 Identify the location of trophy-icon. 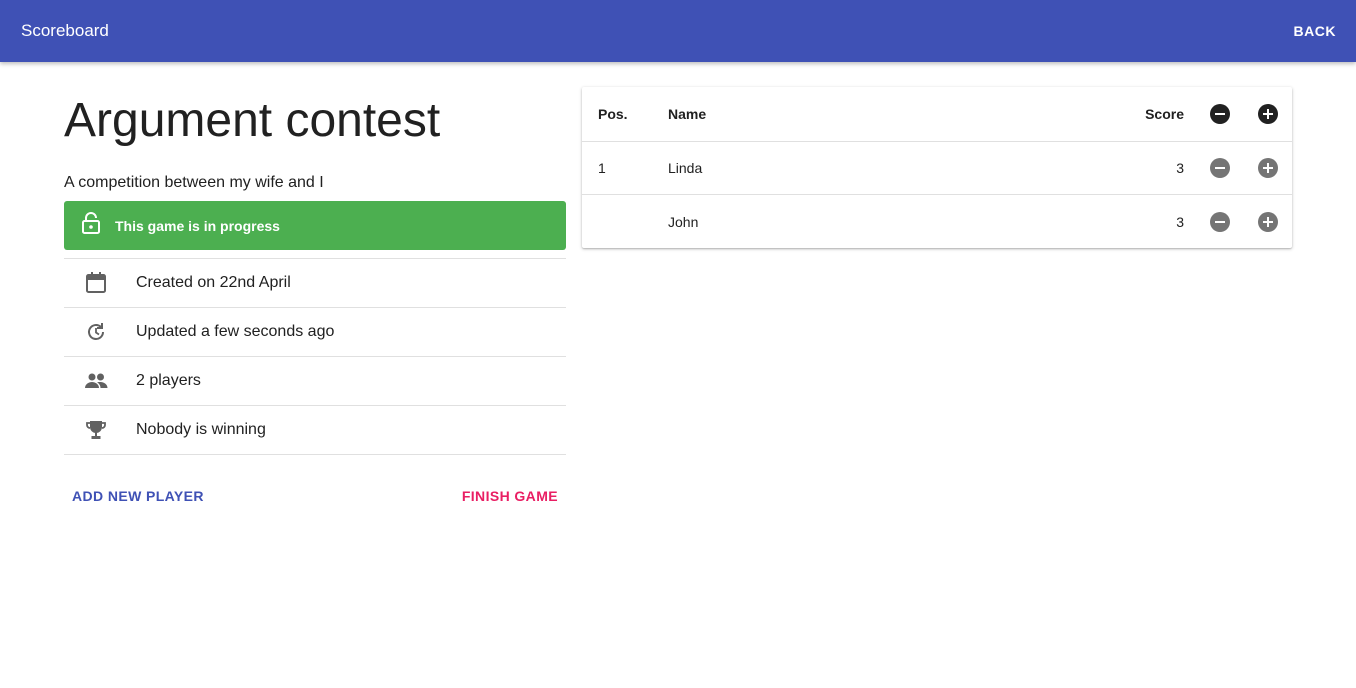
(100, 430).